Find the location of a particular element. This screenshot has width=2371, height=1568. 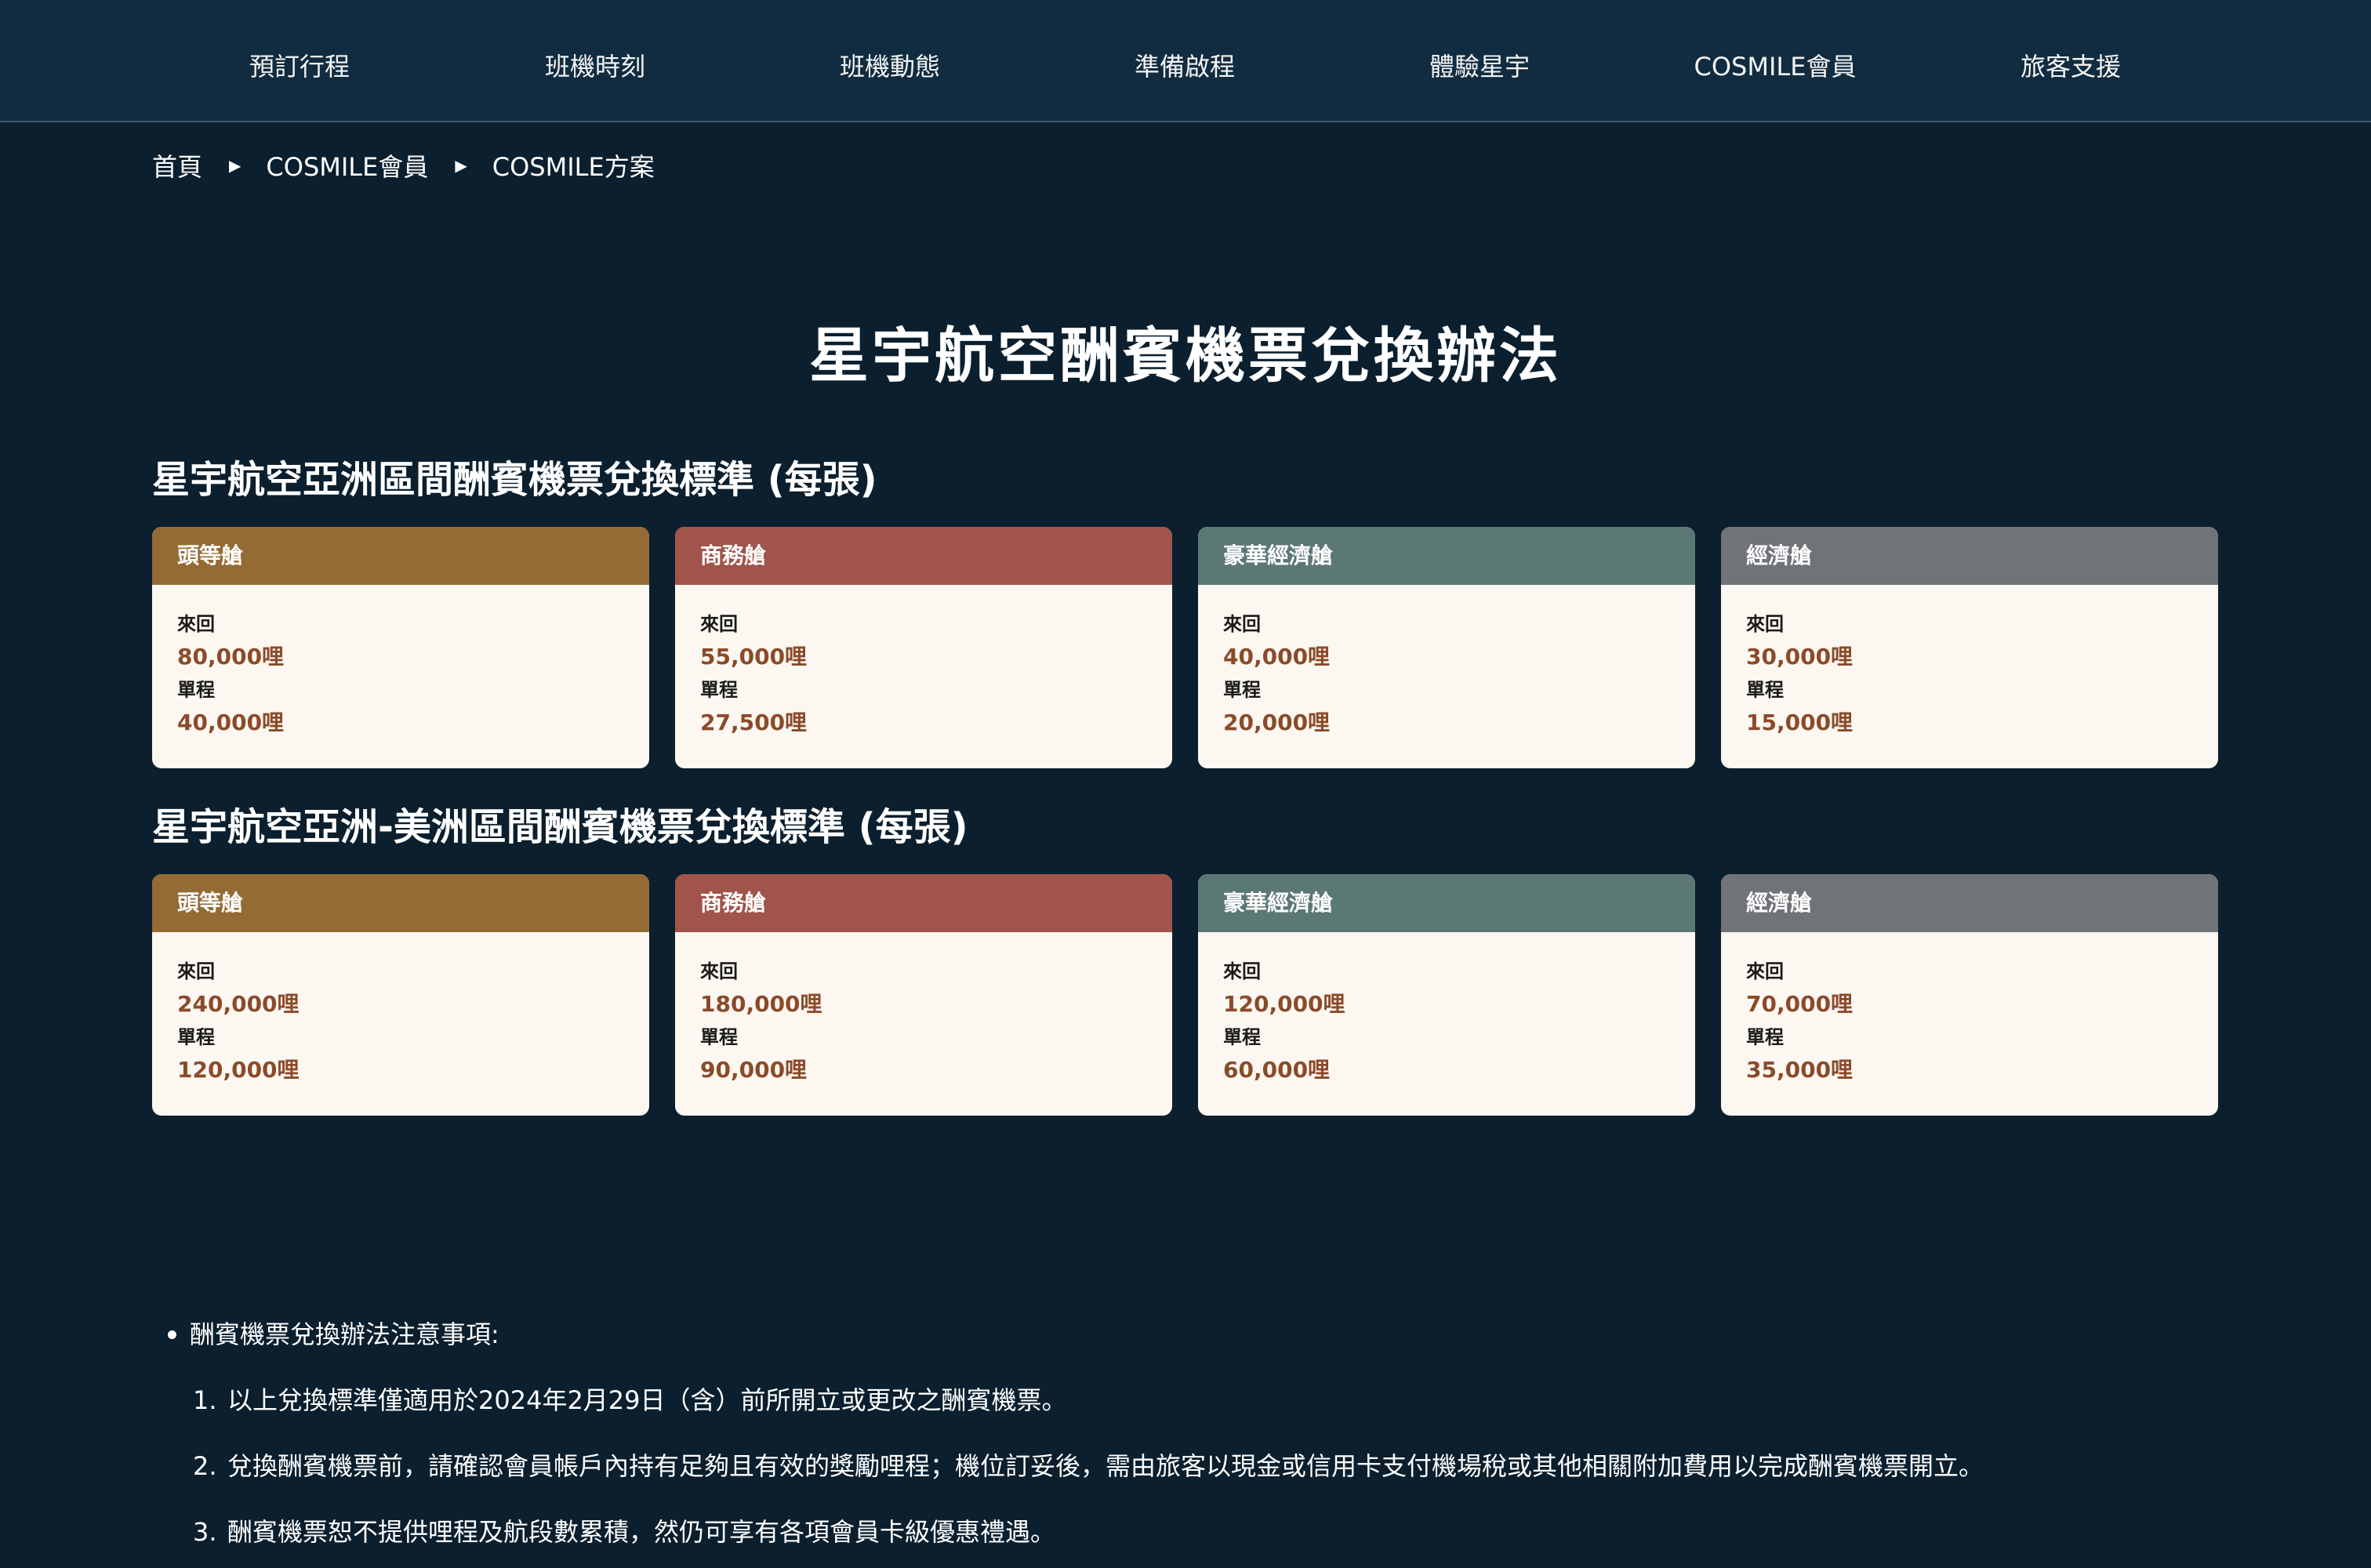

roundtrip-miles: 240,000哩 is located at coordinates (238, 1004).